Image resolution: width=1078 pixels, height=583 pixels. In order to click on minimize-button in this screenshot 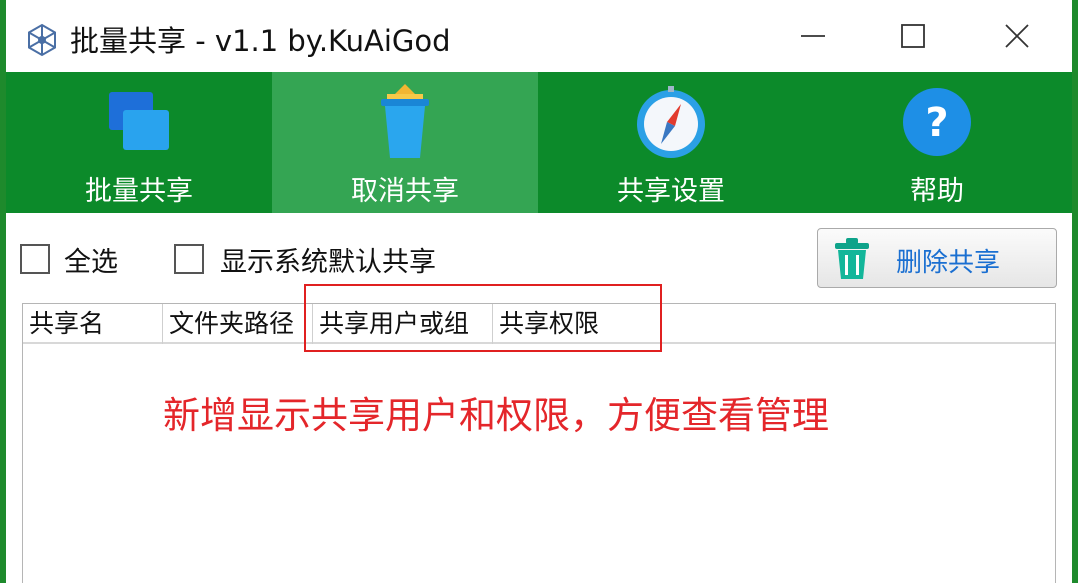, I will do `click(813, 36)`.